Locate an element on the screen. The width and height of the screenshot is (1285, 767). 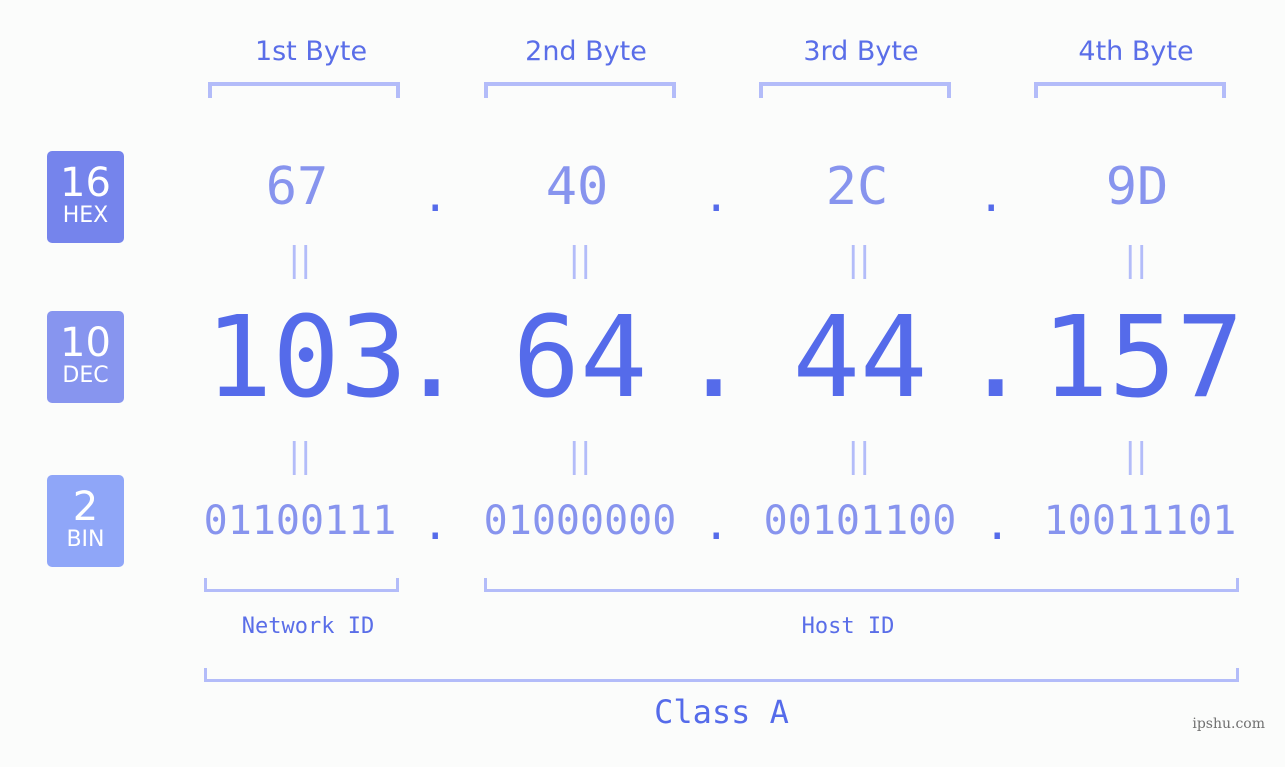
network-id-label: Network ID is located at coordinates (308, 626).